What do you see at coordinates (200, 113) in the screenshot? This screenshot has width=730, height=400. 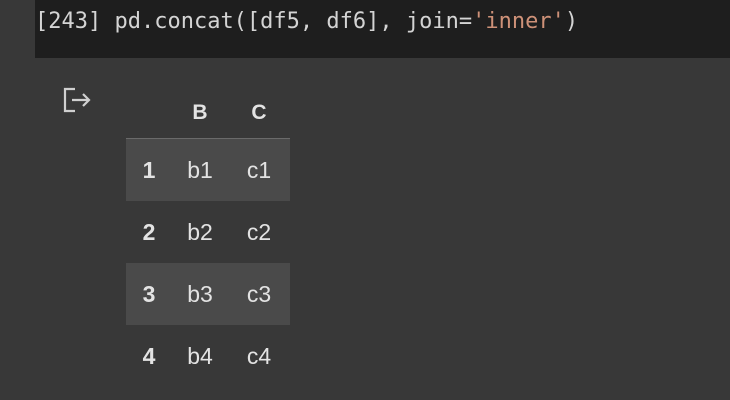 I see `header-b: B` at bounding box center [200, 113].